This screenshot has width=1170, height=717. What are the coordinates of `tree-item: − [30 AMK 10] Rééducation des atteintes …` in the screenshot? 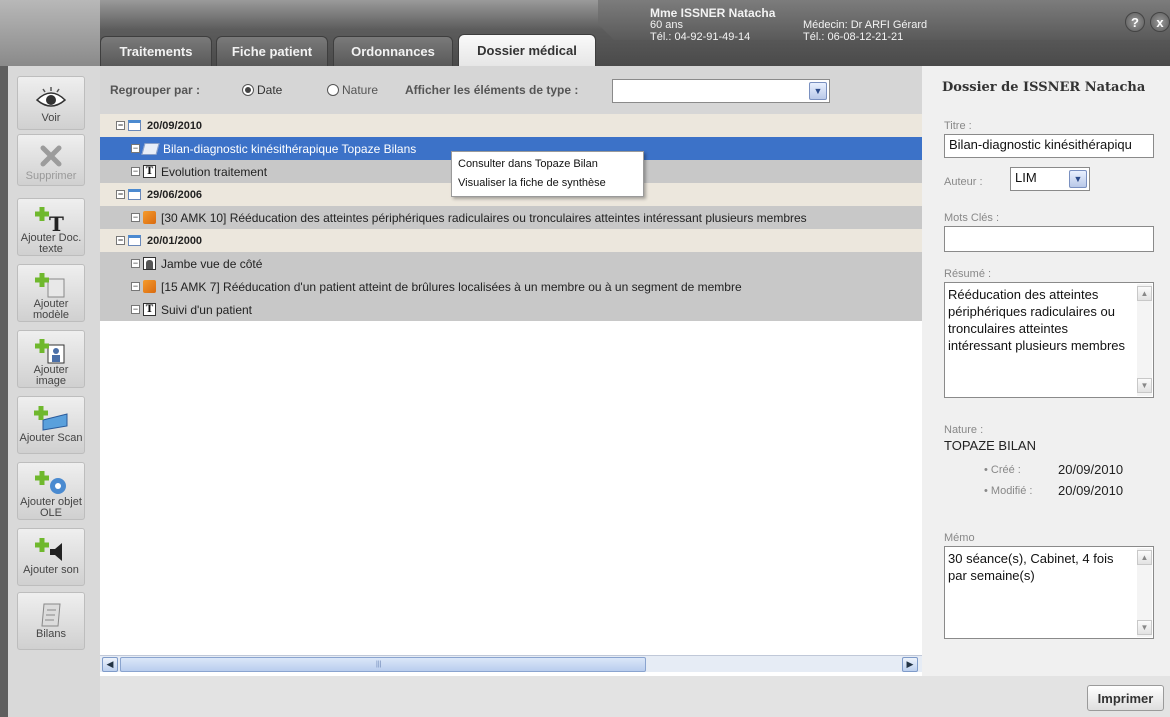 It's located at (511, 217).